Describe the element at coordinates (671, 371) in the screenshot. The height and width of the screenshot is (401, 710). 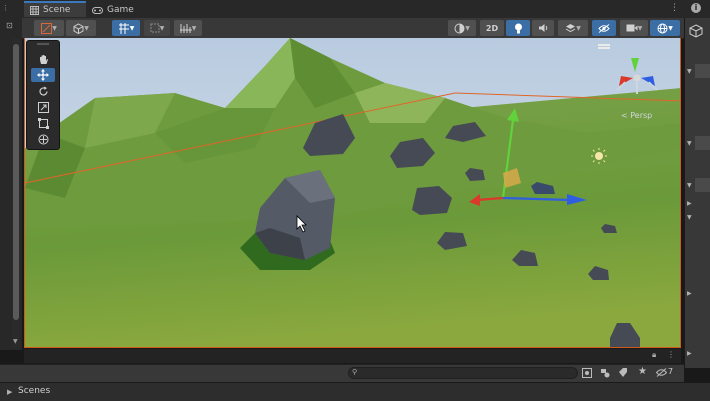
I see `hidden-count: 7` at that location.